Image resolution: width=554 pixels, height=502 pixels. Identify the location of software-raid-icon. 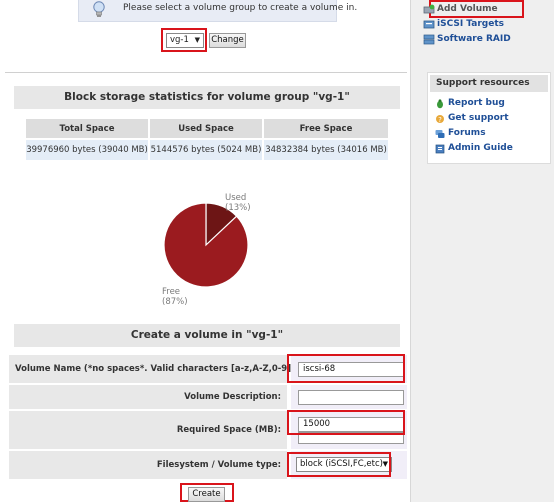
(429, 39).